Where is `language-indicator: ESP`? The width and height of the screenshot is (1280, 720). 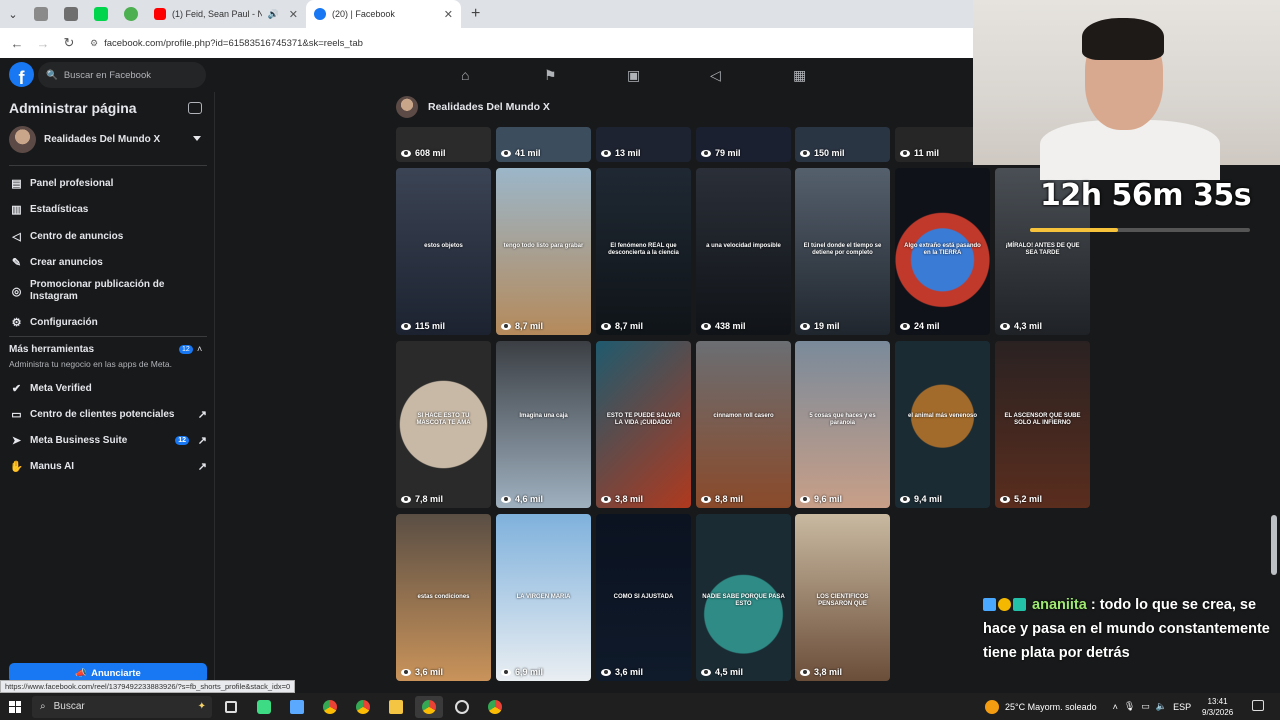
language-indicator: ESP is located at coordinates (1182, 707).